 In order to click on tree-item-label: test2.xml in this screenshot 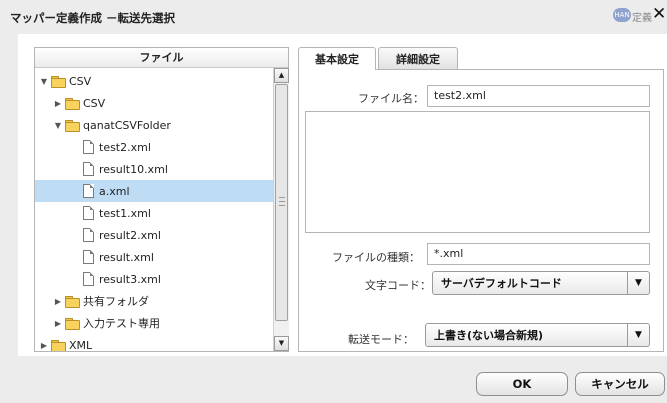, I will do `click(125, 147)`.